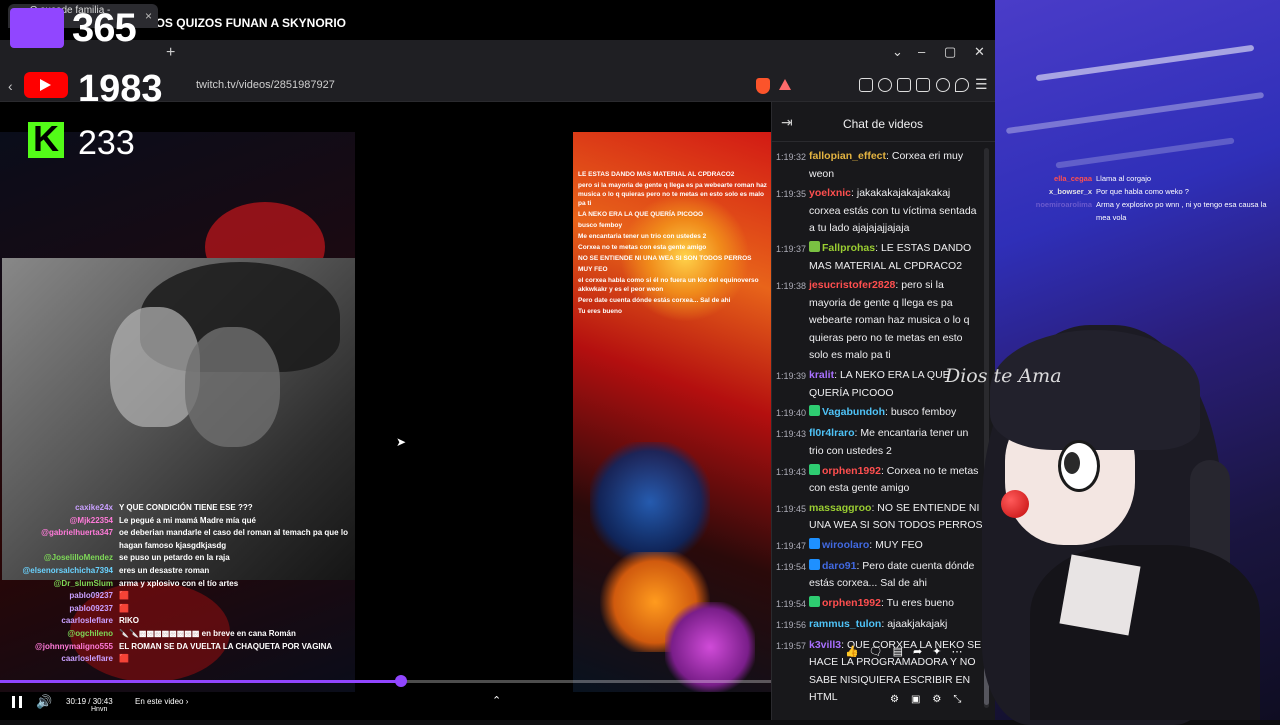  Describe the element at coordinates (791, 257) in the screenshot. I see `chat-timestamp: 1:19:37` at that location.